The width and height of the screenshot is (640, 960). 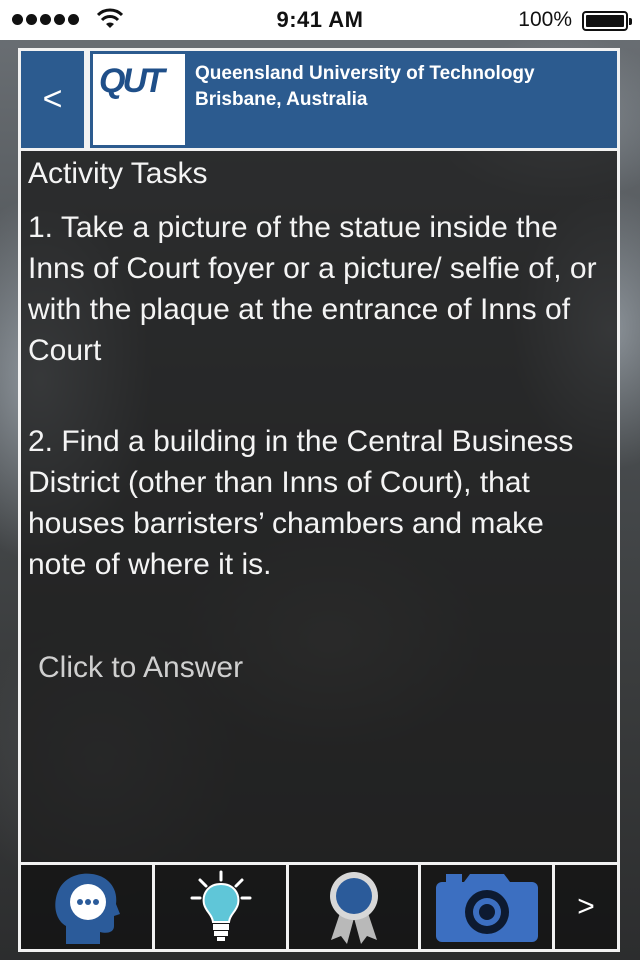 What do you see at coordinates (545, 19) in the screenshot?
I see `battery-percent: 100%` at bounding box center [545, 19].